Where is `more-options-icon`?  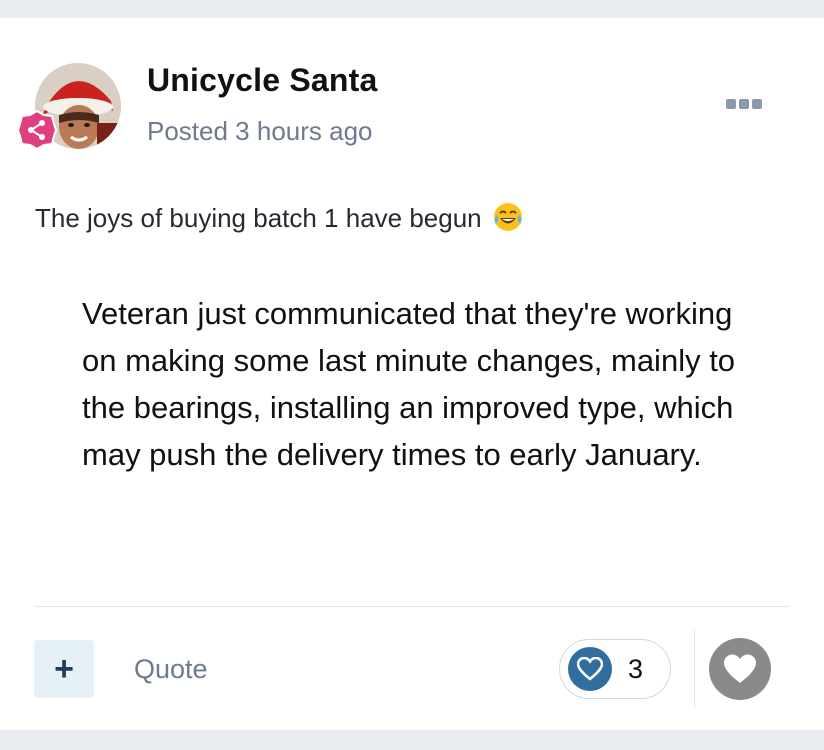
more-options-icon is located at coordinates (747, 104).